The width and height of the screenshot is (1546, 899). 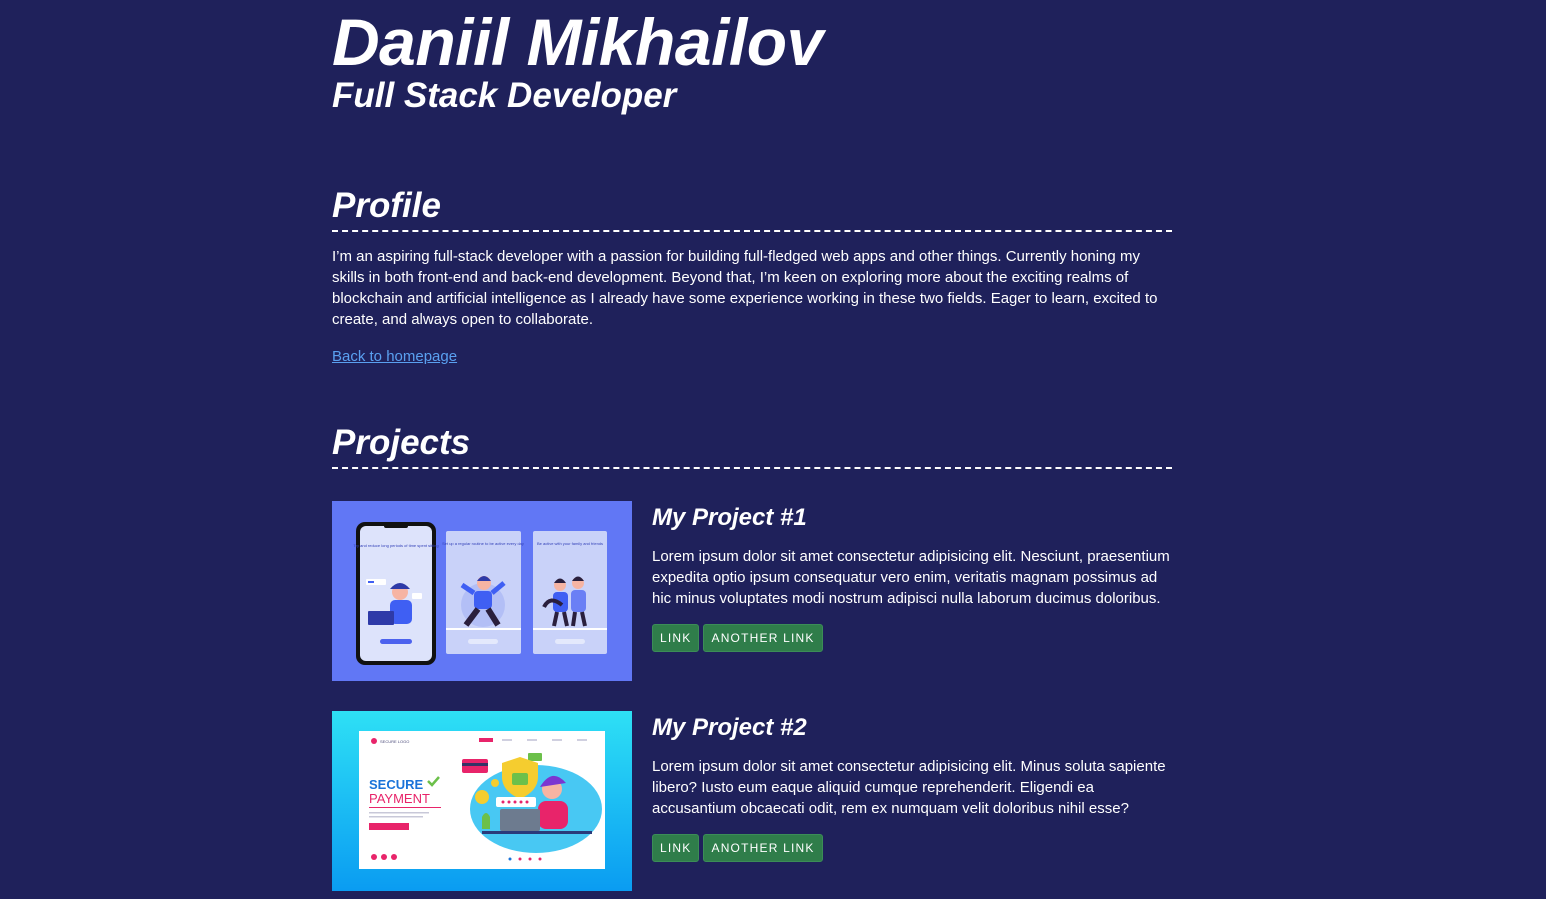 What do you see at coordinates (577, 42) in the screenshot?
I see `page-title: Daniil Mikhailov` at bounding box center [577, 42].